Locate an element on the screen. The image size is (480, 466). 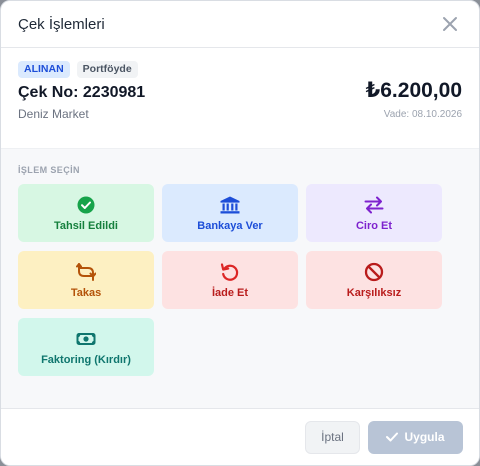
check-amount: ₺6.200,00 is located at coordinates (413, 90).